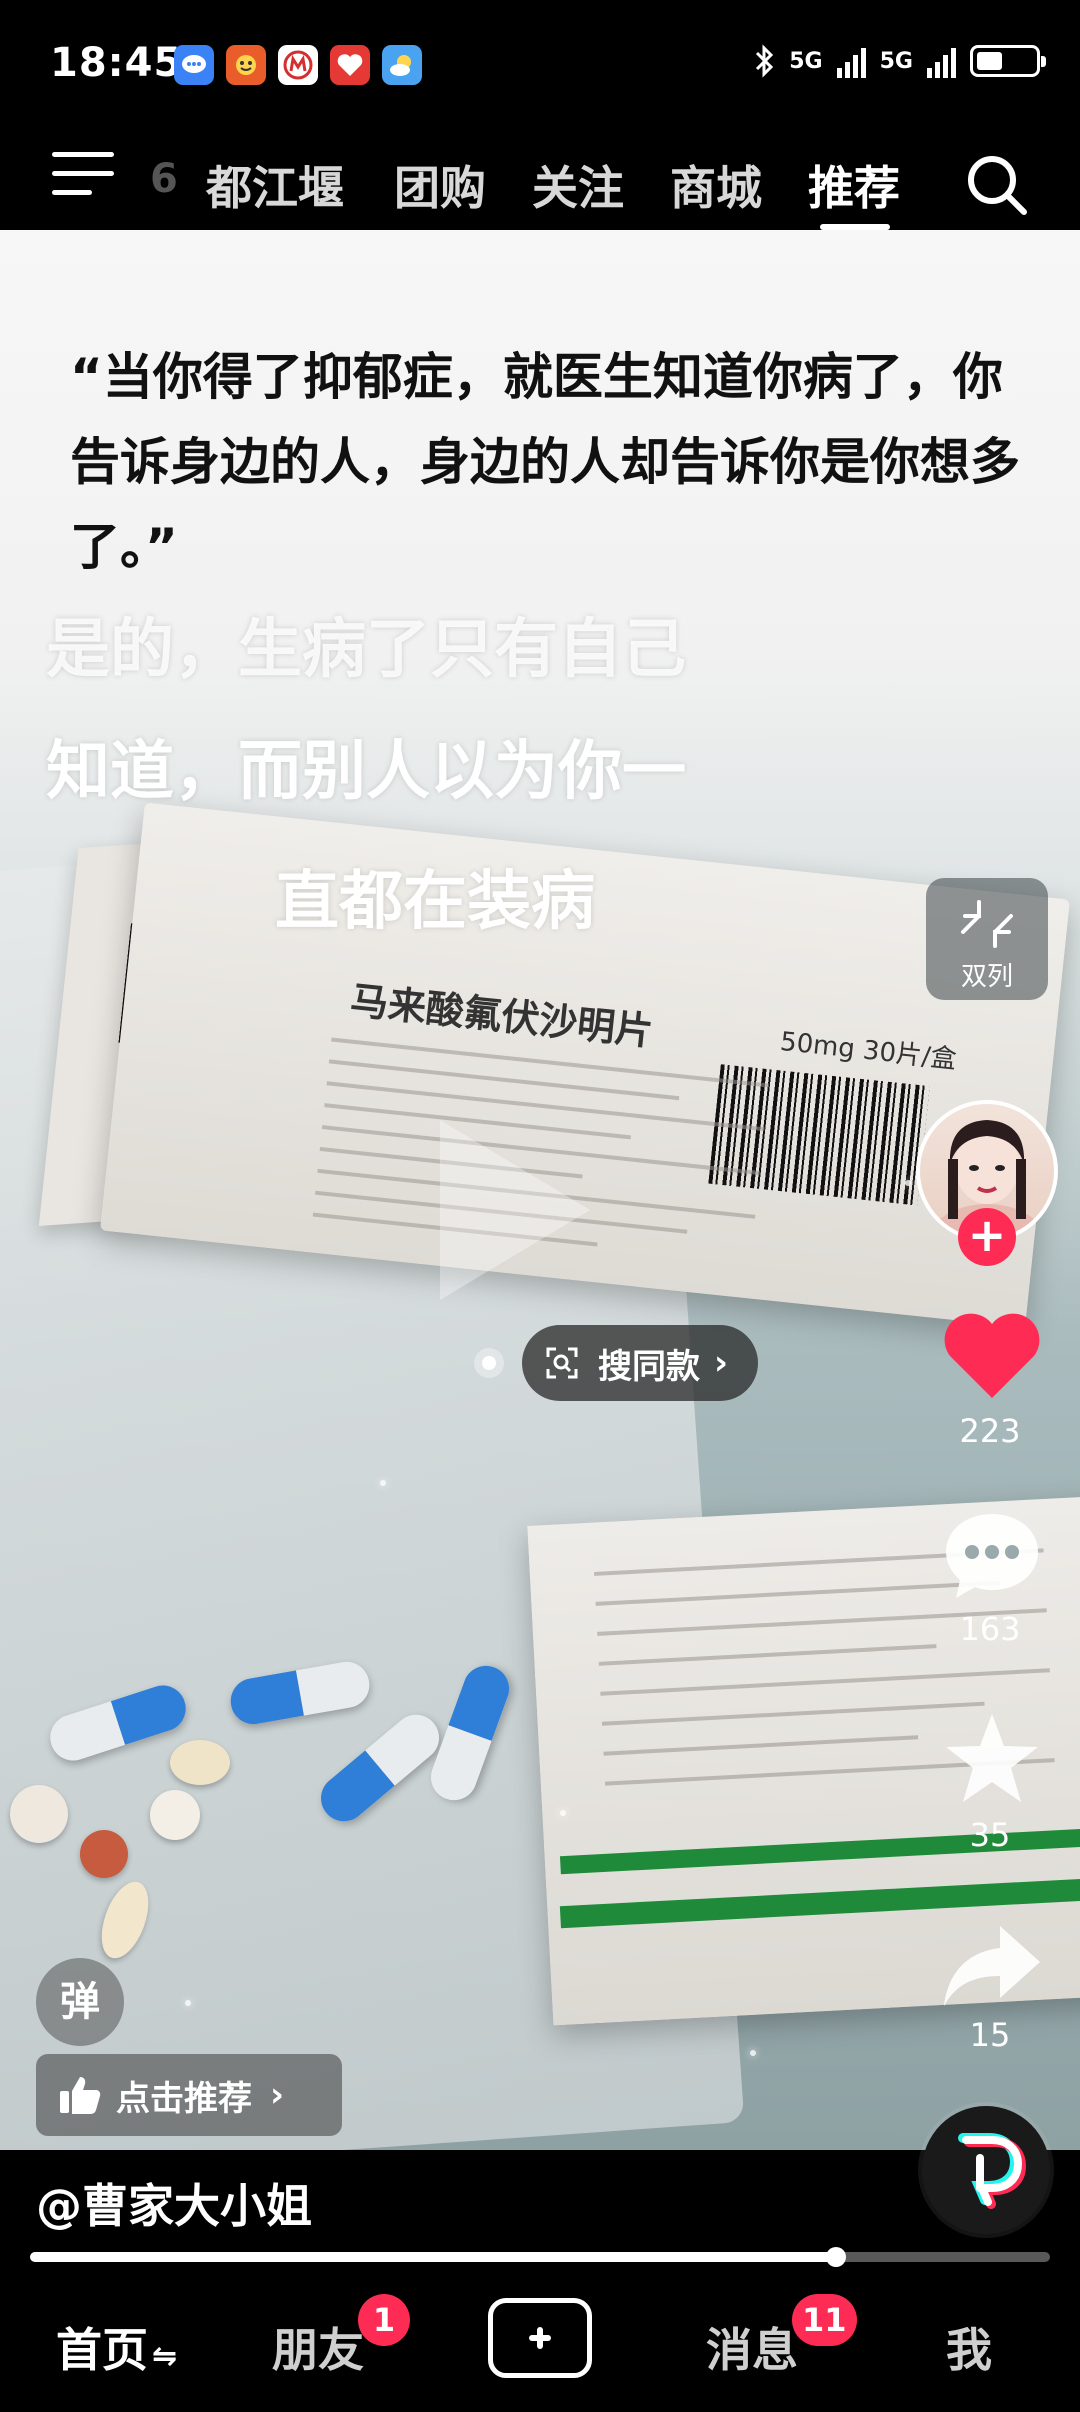 Image resolution: width=1080 pixels, height=2412 pixels. I want to click on nav-home-label: 首页, so click(102, 2350).